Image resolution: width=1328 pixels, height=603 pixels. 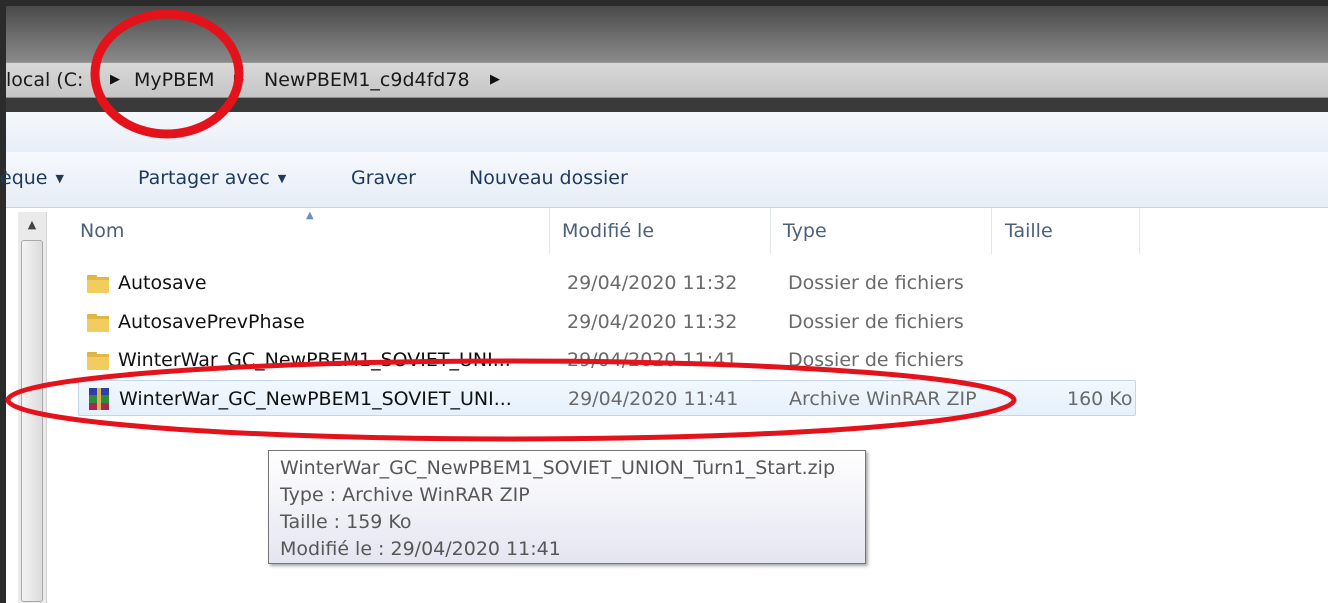 What do you see at coordinates (881, 231) in the screenshot?
I see `column-header-type: Type` at bounding box center [881, 231].